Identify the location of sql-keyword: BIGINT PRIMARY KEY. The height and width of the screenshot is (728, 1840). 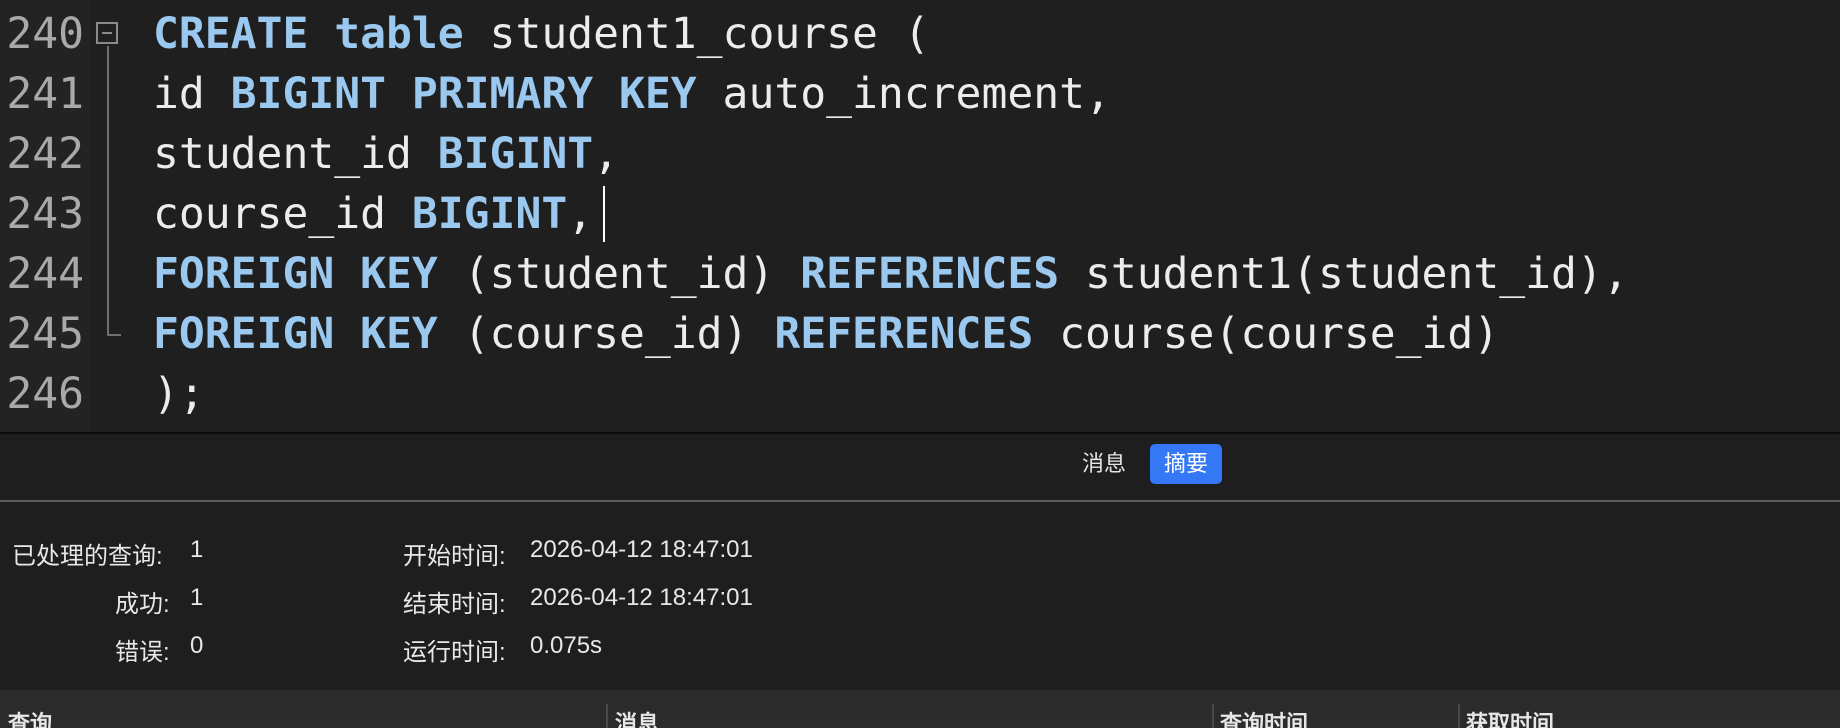
(463, 94).